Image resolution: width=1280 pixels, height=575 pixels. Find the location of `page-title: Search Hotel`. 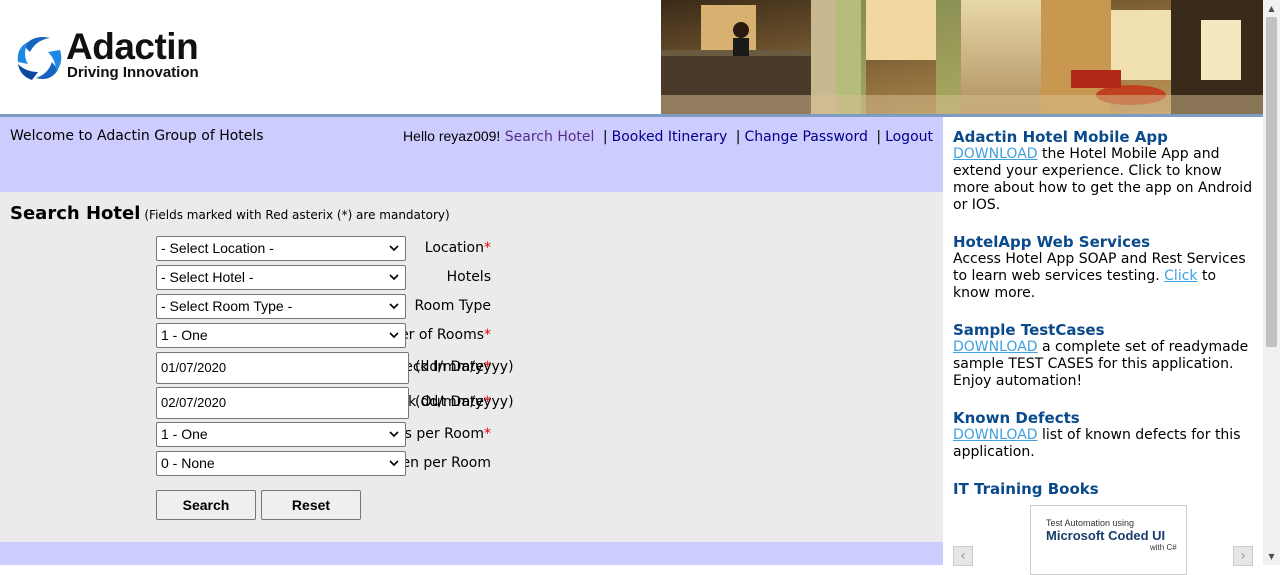

page-title: Search Hotel is located at coordinates (75, 213).